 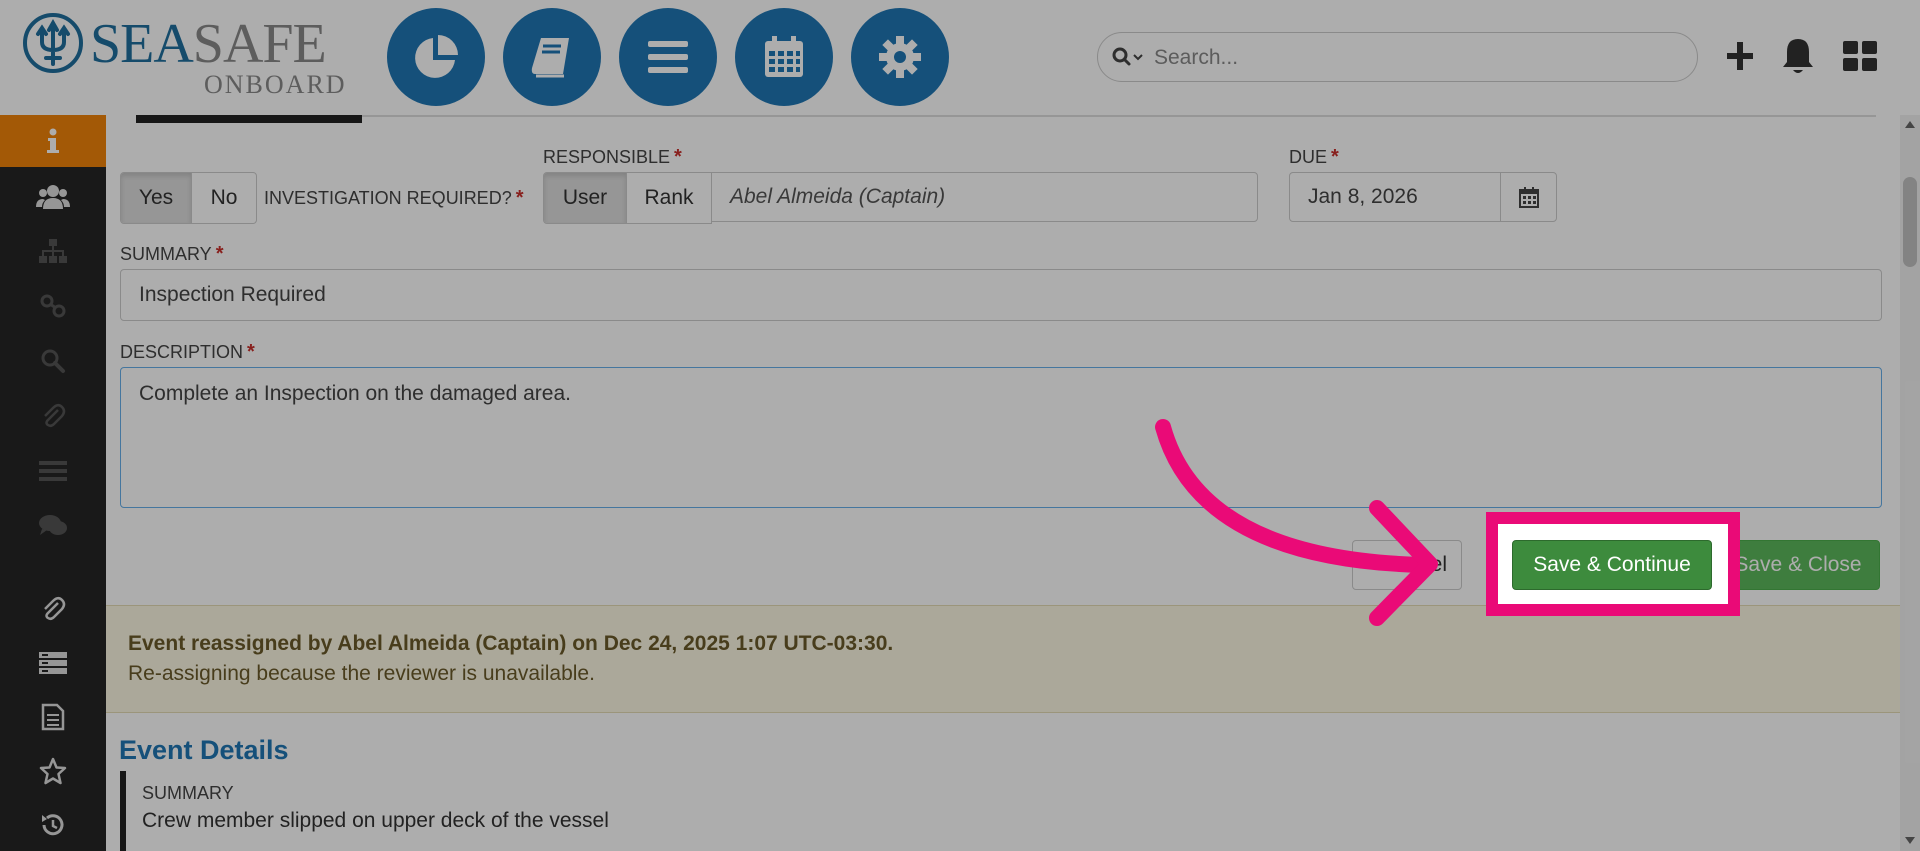 What do you see at coordinates (275, 84) in the screenshot?
I see `logo-subtext: ONBOARD` at bounding box center [275, 84].